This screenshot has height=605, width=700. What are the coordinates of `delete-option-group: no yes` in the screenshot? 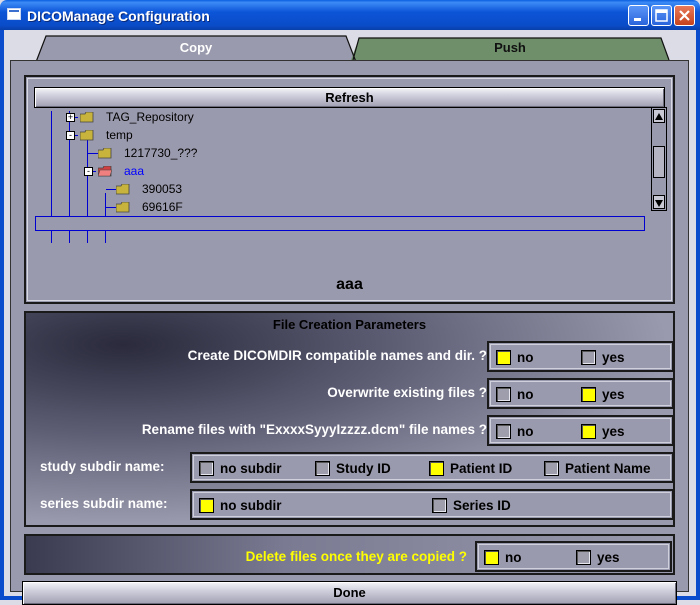 It's located at (573, 556).